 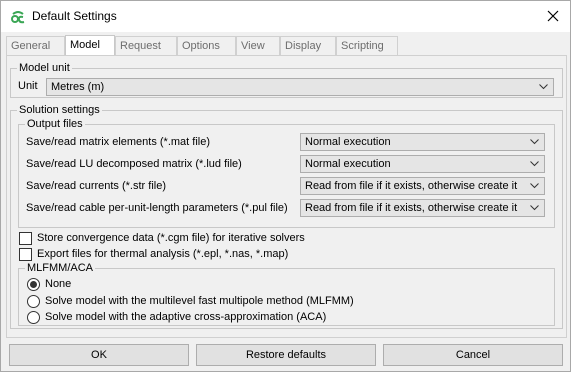 What do you see at coordinates (18, 17) in the screenshot?
I see `app-logo-icon` at bounding box center [18, 17].